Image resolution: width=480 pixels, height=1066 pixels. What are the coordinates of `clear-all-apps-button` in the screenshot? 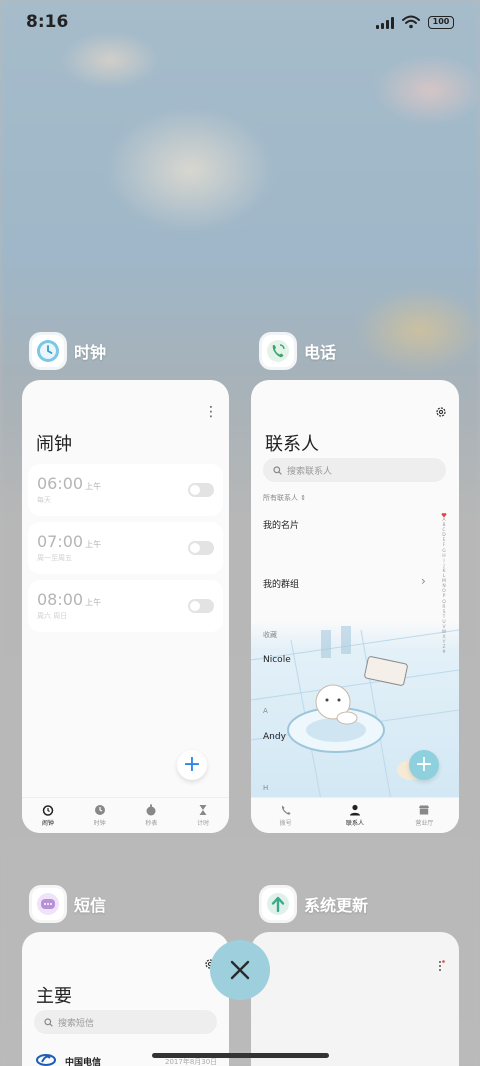 It's located at (240, 970).